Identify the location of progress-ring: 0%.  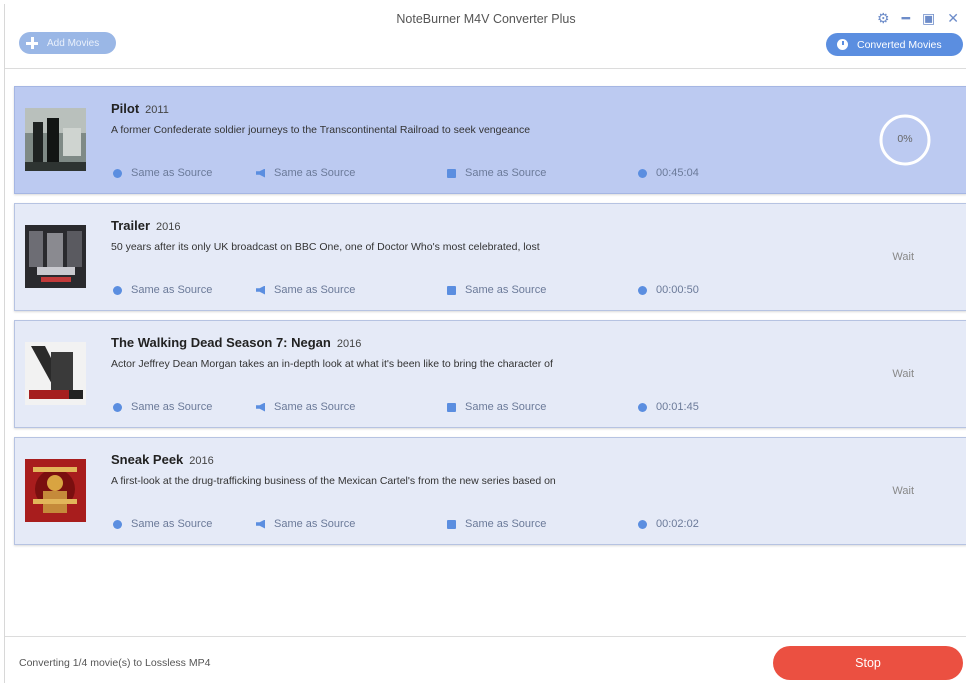
(905, 140).